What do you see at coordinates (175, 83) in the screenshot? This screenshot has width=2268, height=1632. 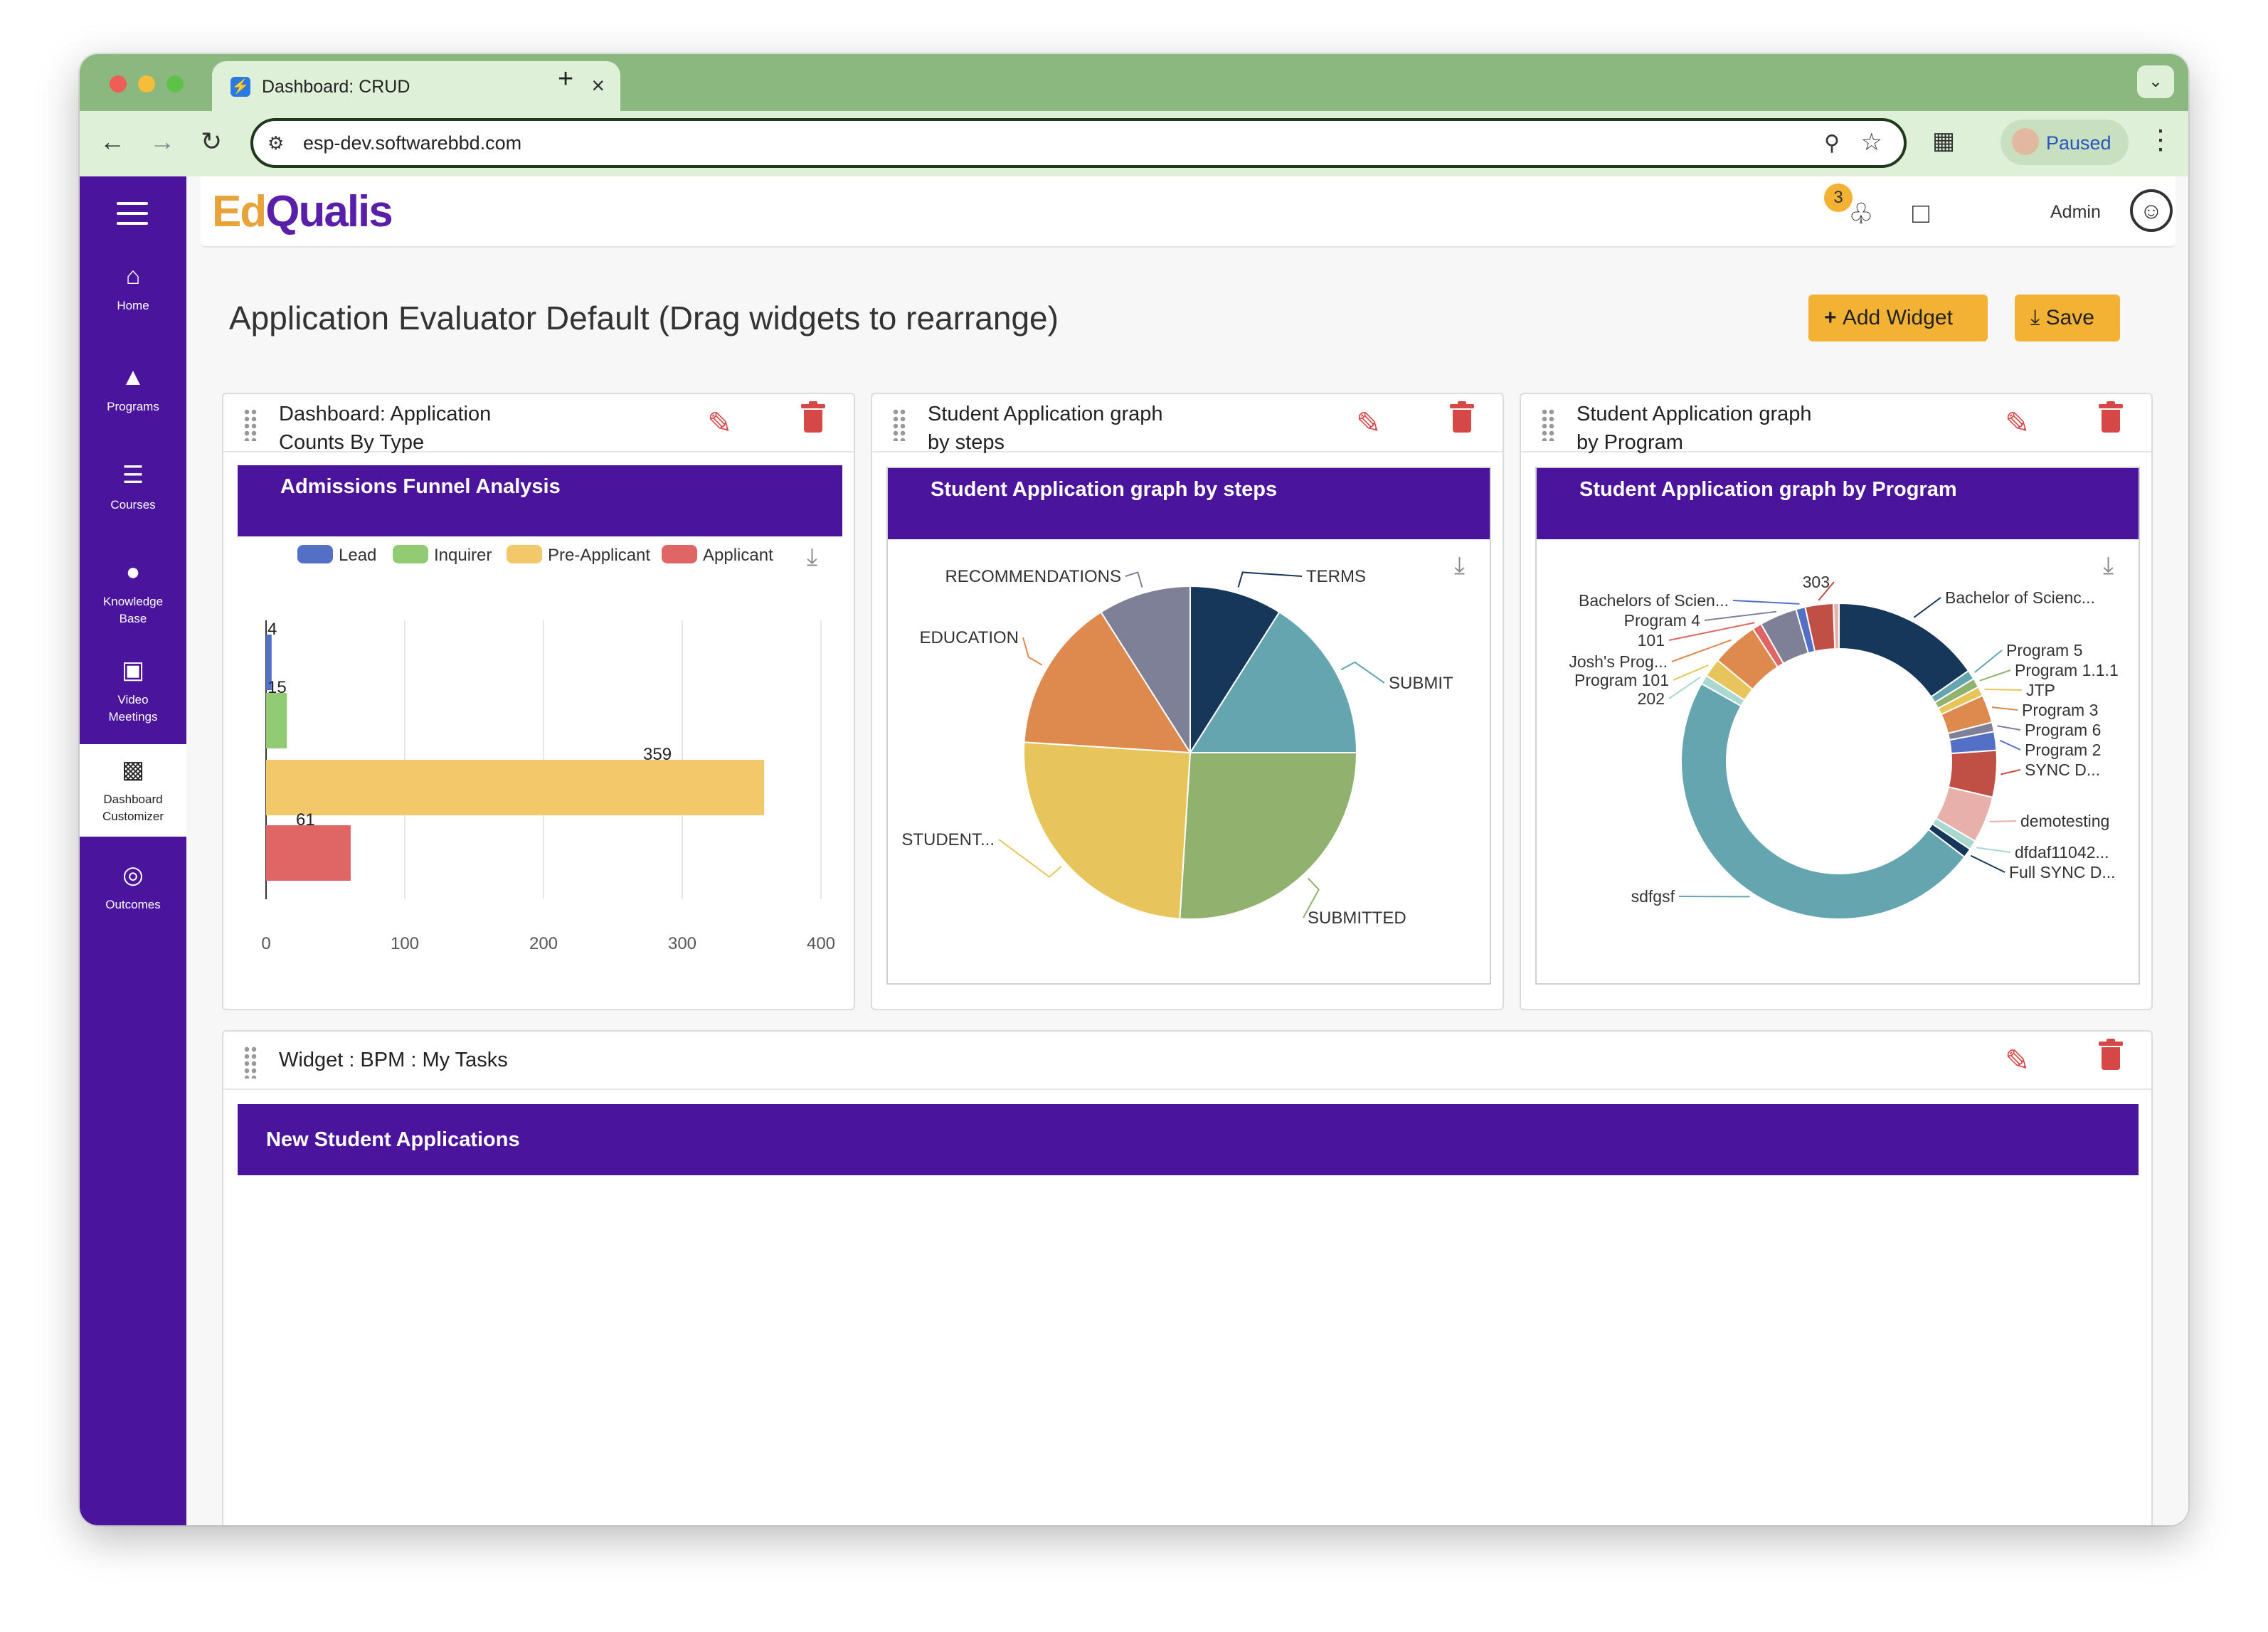 I see `maximize-window-button` at bounding box center [175, 83].